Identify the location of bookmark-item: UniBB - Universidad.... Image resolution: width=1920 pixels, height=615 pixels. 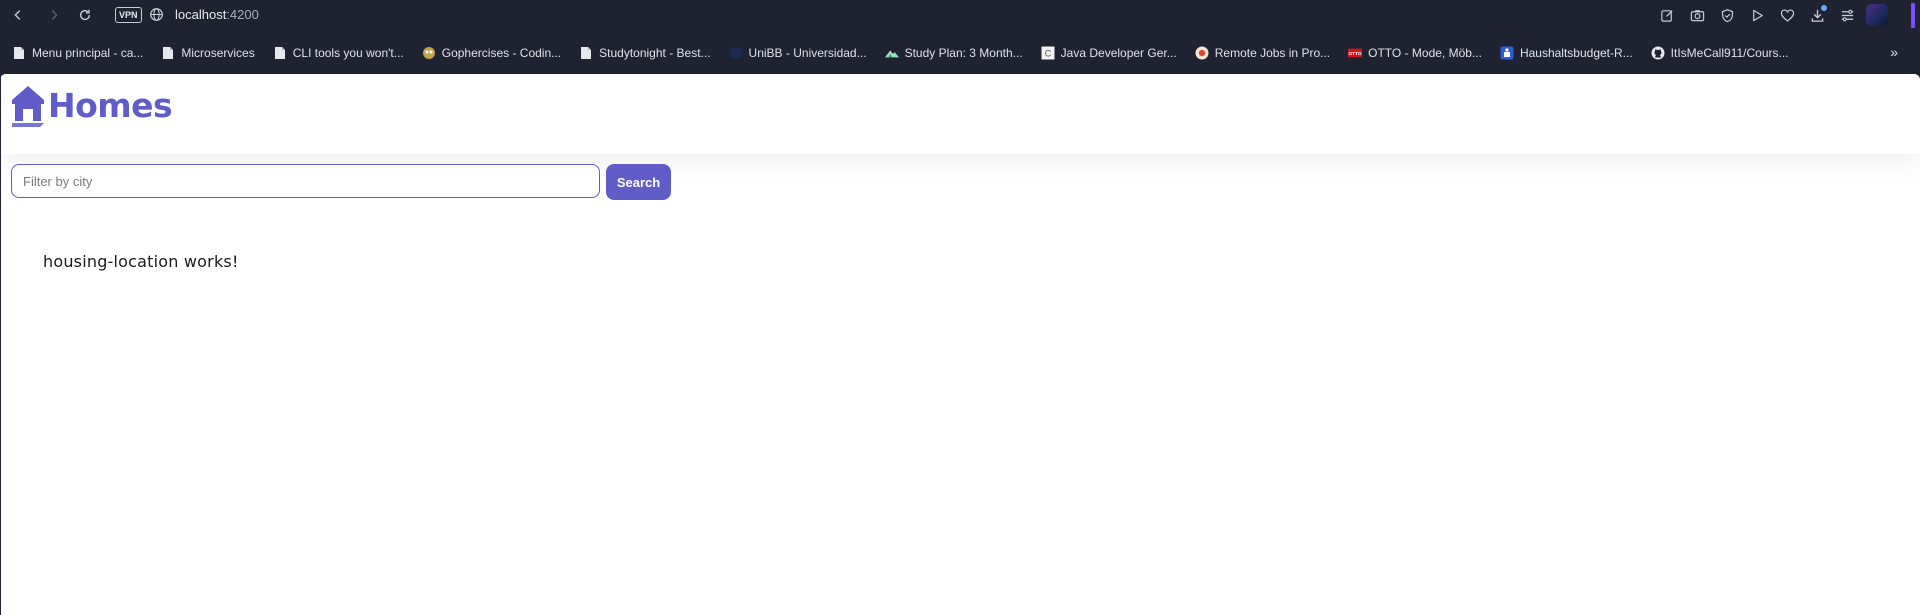
(795, 53).